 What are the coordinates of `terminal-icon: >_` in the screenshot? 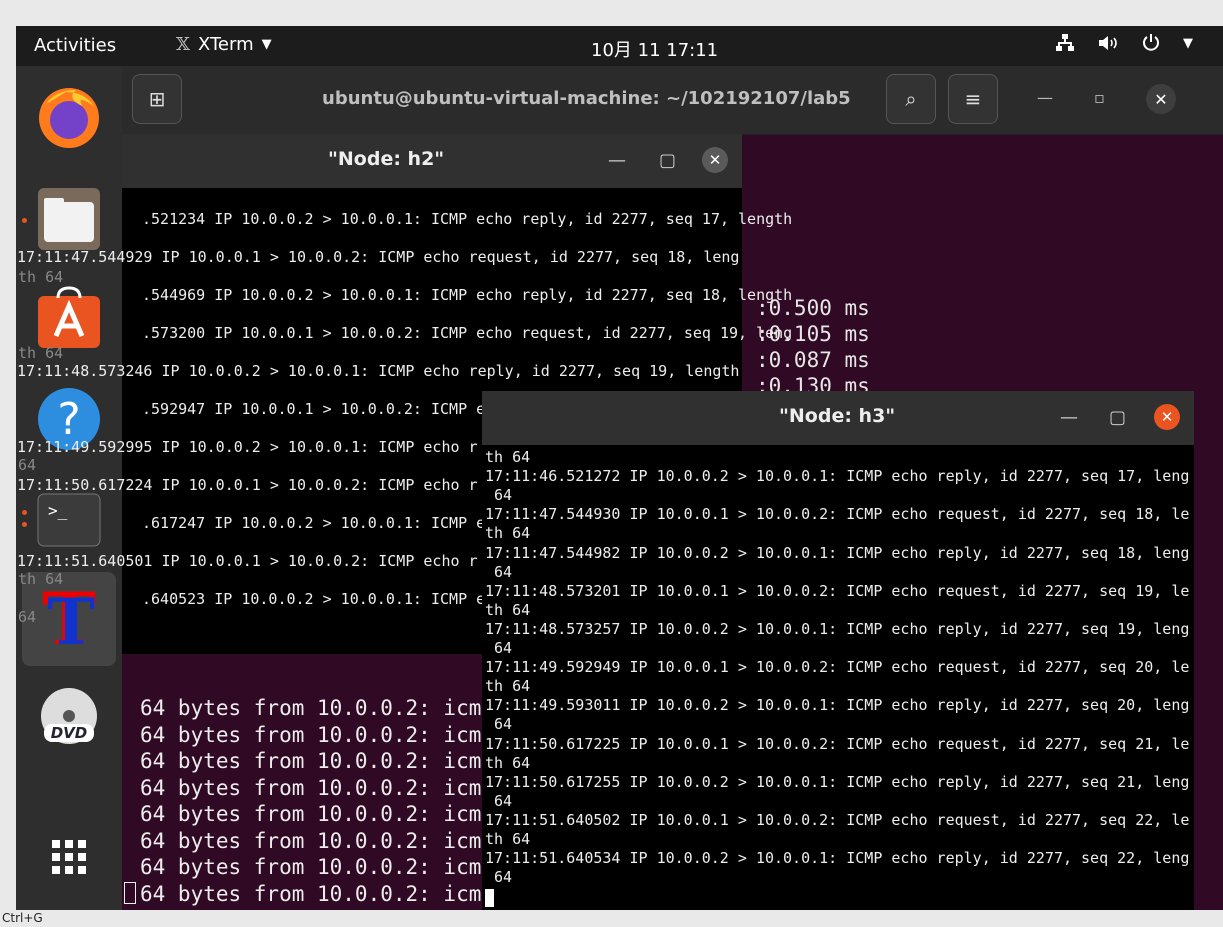 It's located at (69, 525).